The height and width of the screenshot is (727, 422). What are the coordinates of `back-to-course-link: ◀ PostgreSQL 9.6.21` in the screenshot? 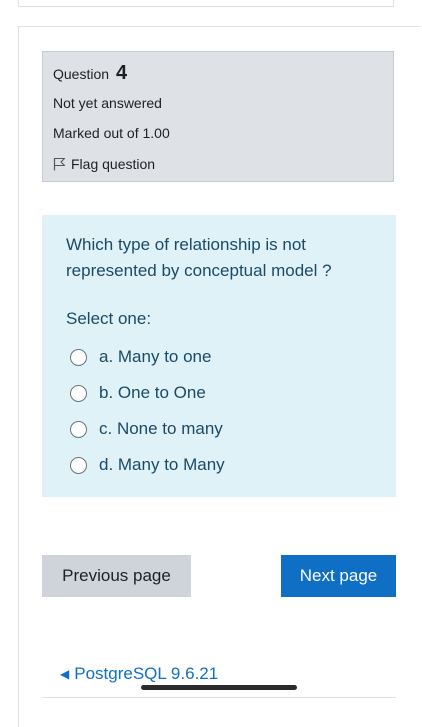 It's located at (139, 674).